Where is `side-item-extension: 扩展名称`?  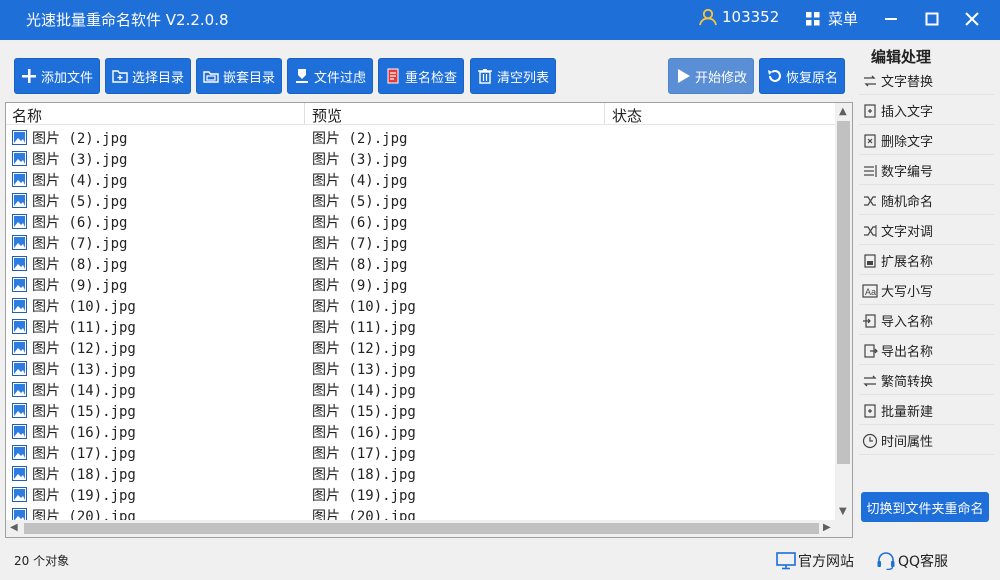 side-item-extension: 扩展名称 is located at coordinates (926, 261).